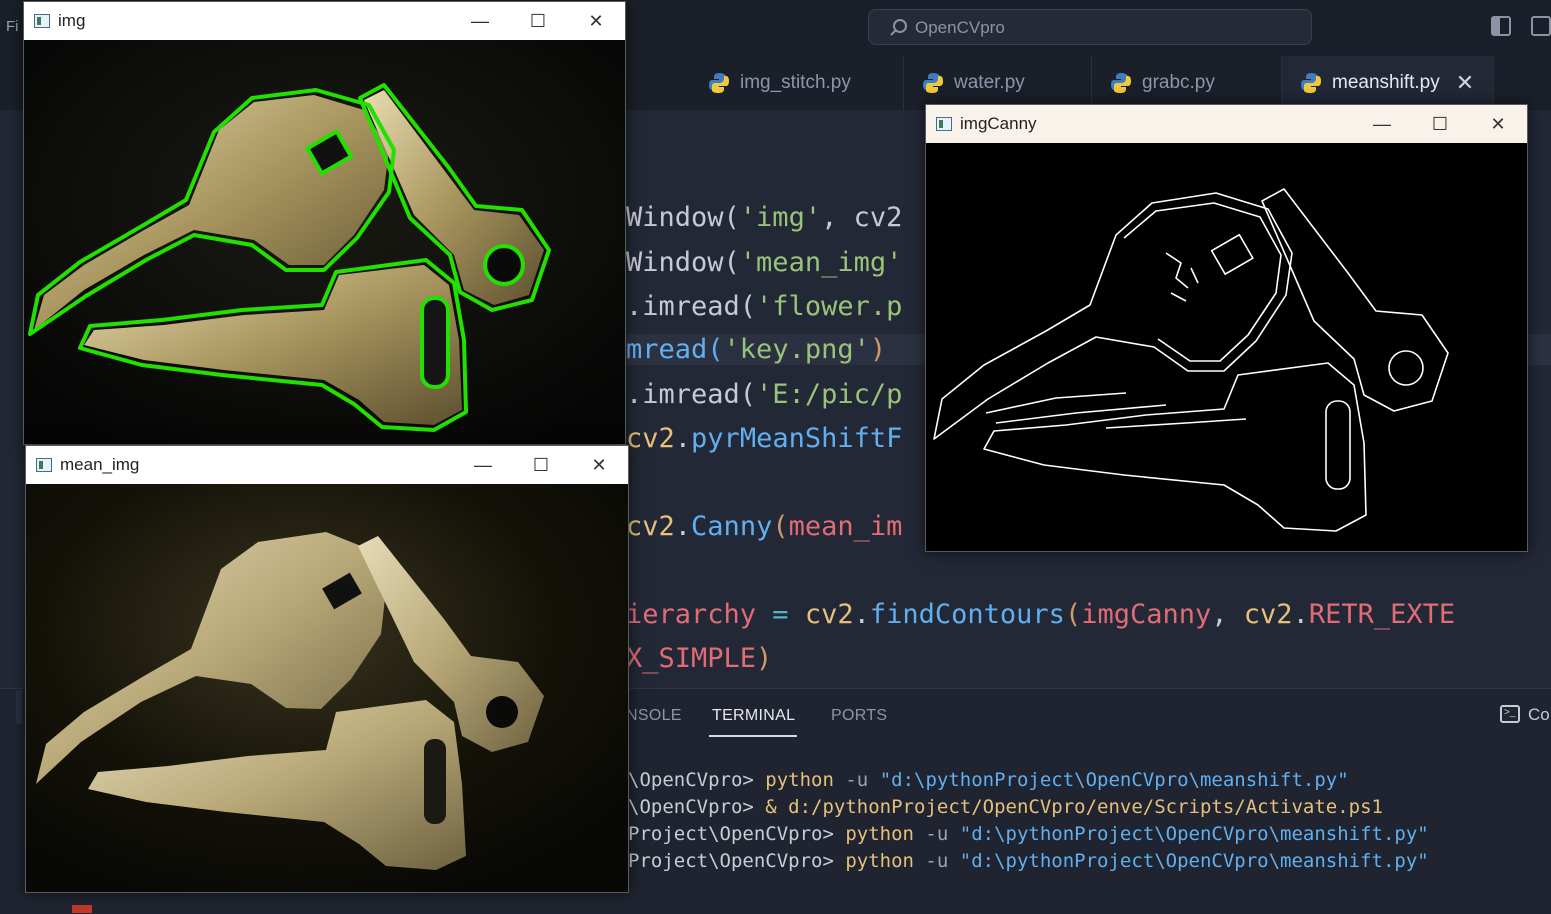  I want to click on tab-label: meanshift.py, so click(1386, 82).